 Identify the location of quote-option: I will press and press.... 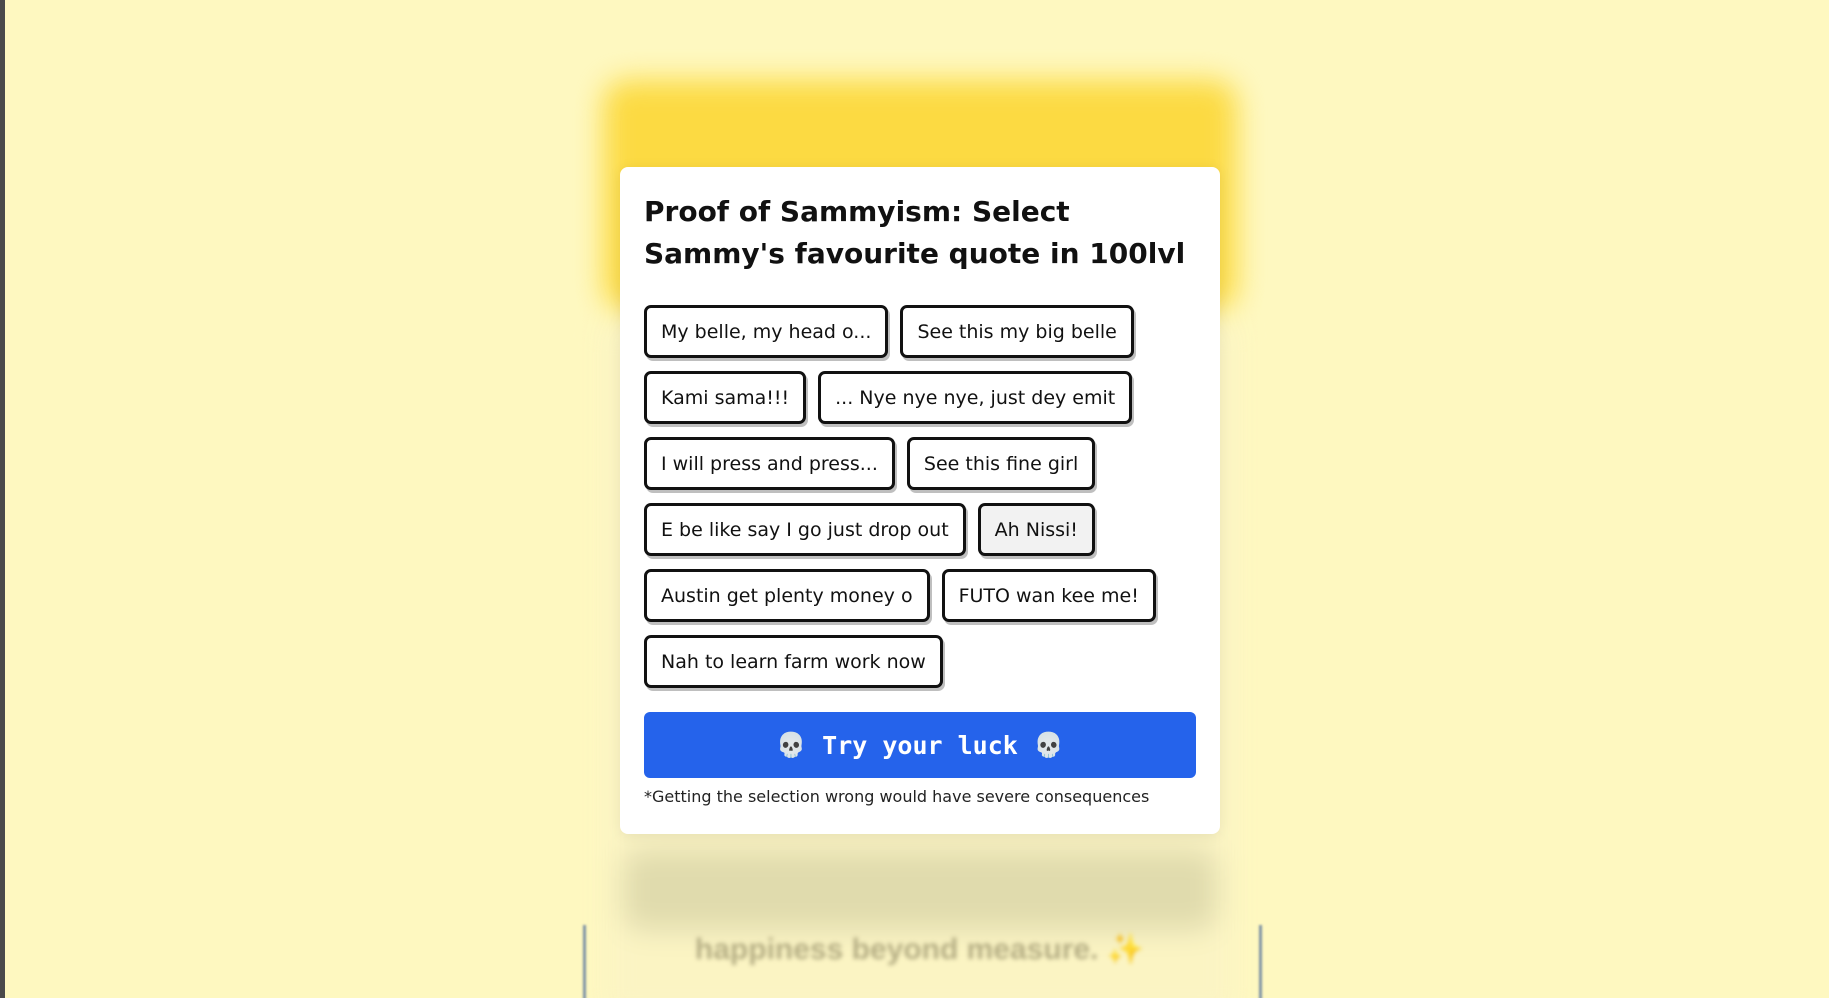
(769, 463).